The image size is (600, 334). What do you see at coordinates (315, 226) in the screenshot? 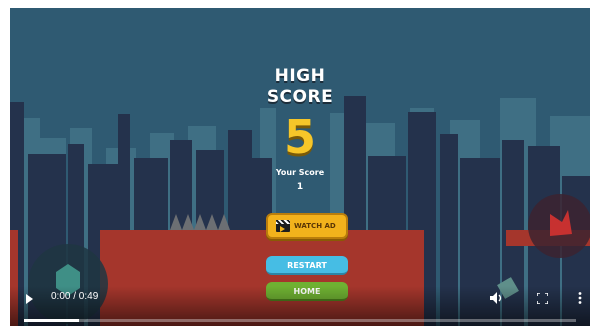
I see `watch-ad-label: WATCH AD` at bounding box center [315, 226].